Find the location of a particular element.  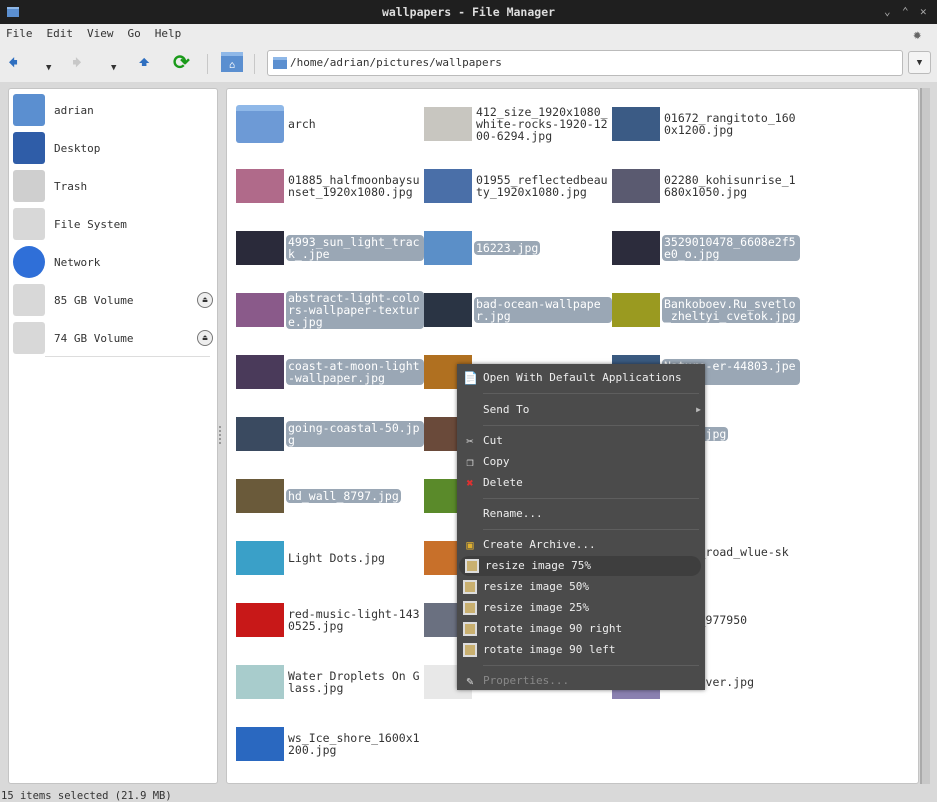

file-name: arch is located at coordinates (302, 124).